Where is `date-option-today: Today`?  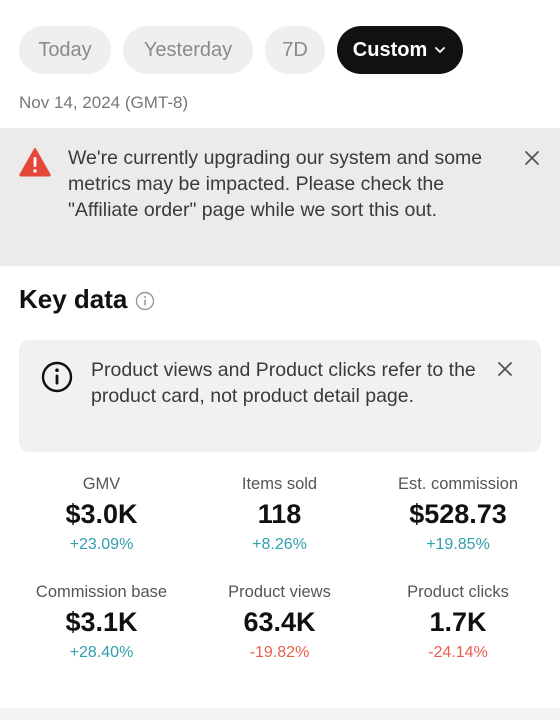 date-option-today: Today is located at coordinates (65, 50).